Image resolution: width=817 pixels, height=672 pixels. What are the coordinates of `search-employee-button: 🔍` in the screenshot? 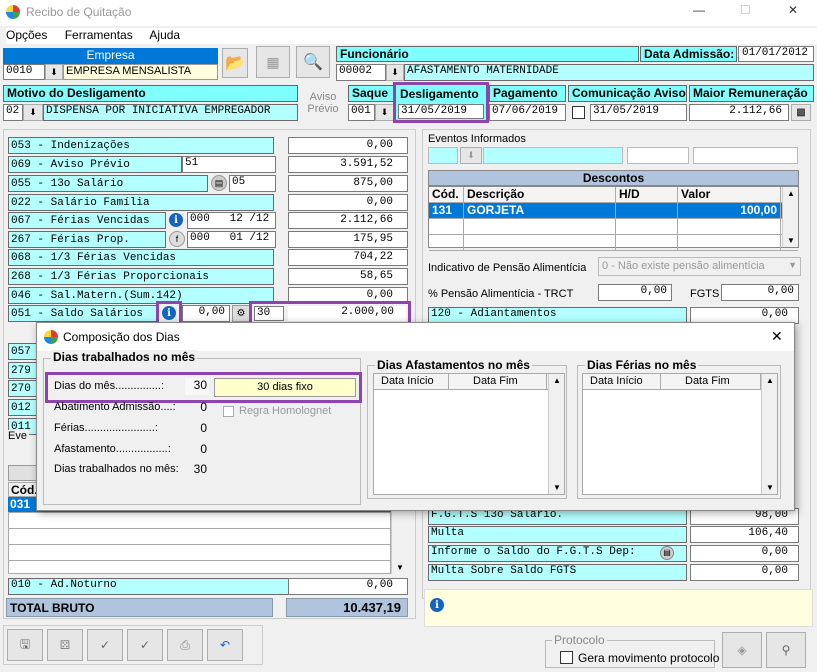 It's located at (313, 62).